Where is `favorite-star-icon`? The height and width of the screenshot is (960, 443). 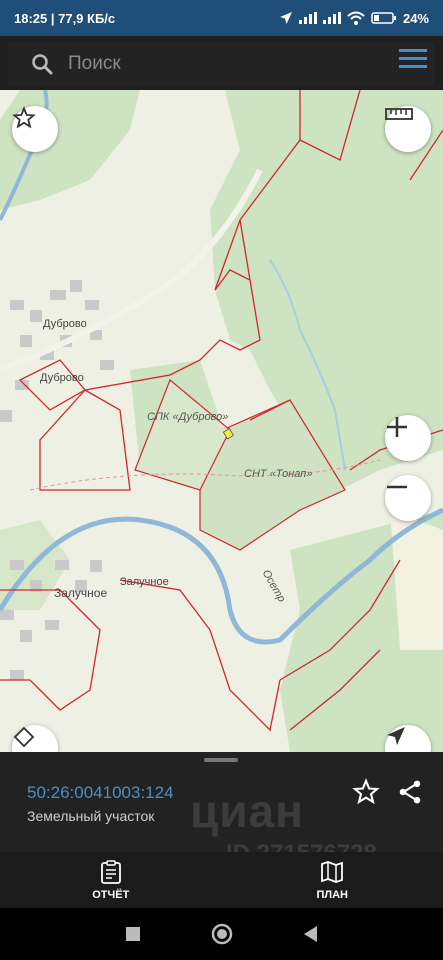
favorite-star-icon is located at coordinates (366, 792).